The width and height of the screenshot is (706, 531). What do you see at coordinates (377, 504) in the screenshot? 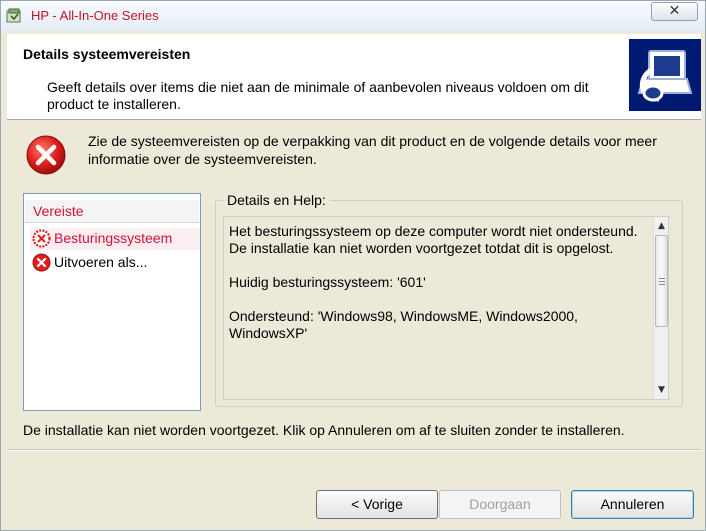
I see `back-button: < Vorige` at bounding box center [377, 504].